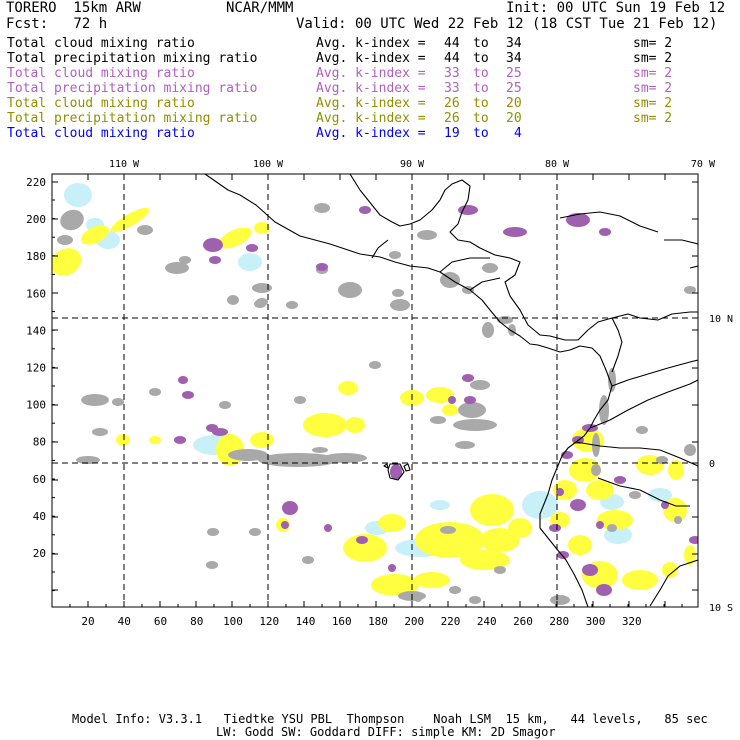  Describe the element at coordinates (36, 182) in the screenshot. I see `y-tick-label: 220` at that location.